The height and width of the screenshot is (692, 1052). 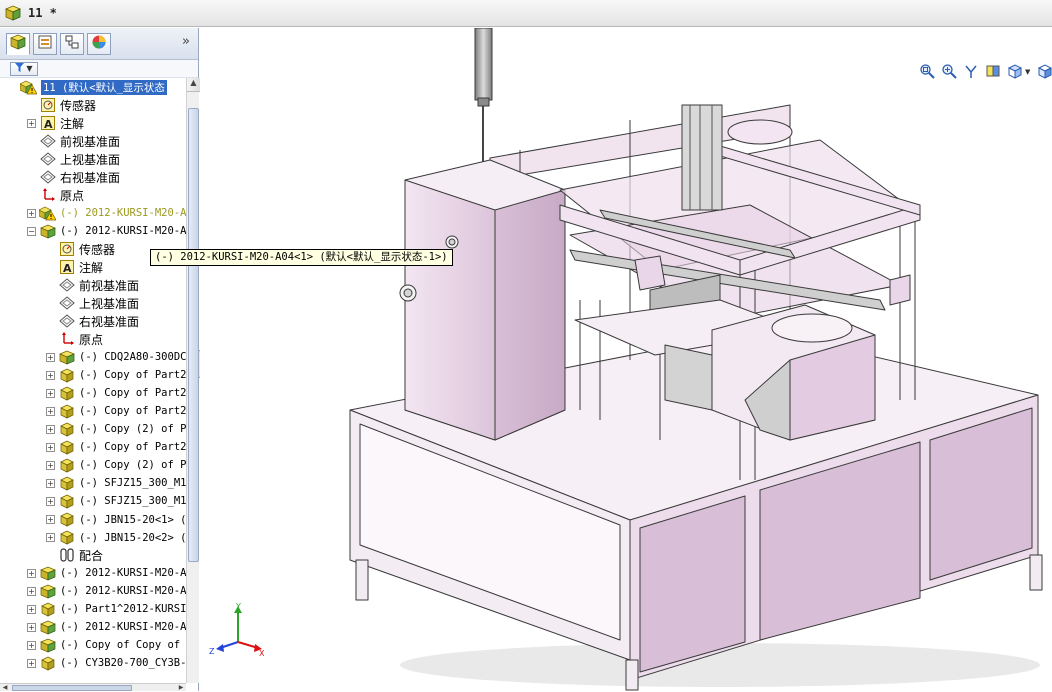 What do you see at coordinates (123, 573) in the screenshot?
I see `tree-item-label: (-) 2012-KURSI-M20-A05<` at bounding box center [123, 573].